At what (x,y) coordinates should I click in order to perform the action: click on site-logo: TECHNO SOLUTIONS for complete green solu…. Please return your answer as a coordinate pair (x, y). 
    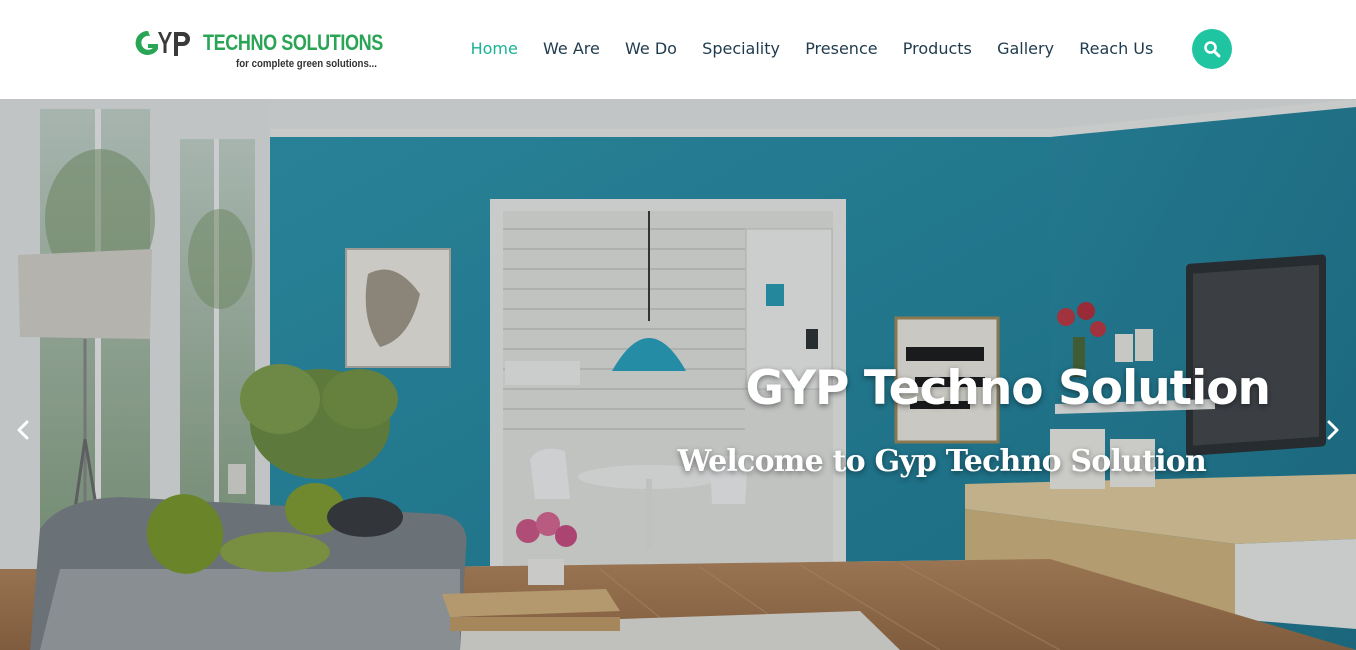
    Looking at the image, I should click on (257, 50).